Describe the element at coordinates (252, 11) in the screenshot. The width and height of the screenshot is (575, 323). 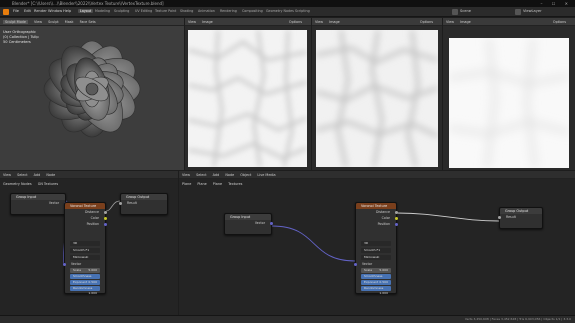
I see `workspace-tab-compositing: Compositing` at that location.